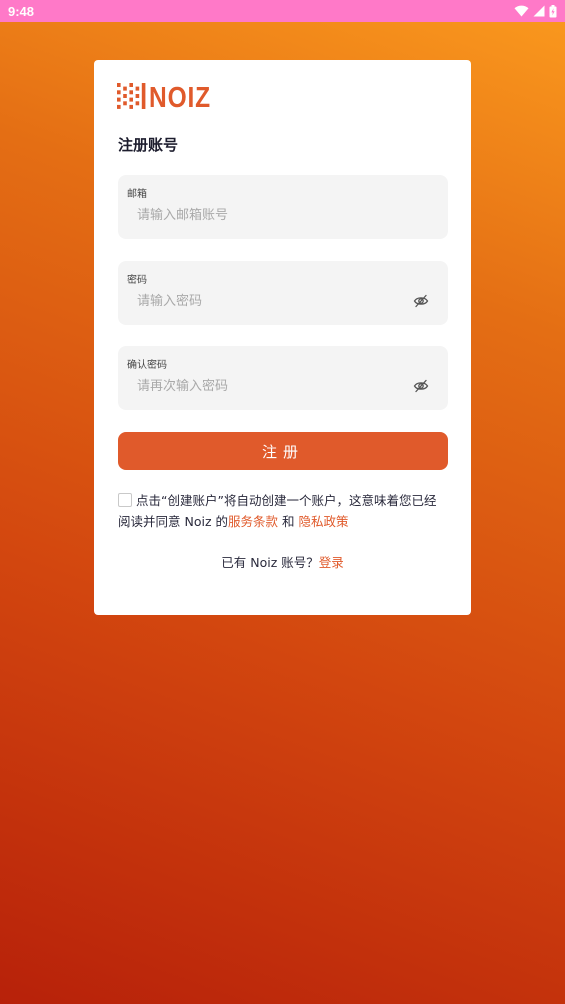 The width and height of the screenshot is (565, 1004). Describe the element at coordinates (125, 500) in the screenshot. I see `agreement-checkbox` at that location.